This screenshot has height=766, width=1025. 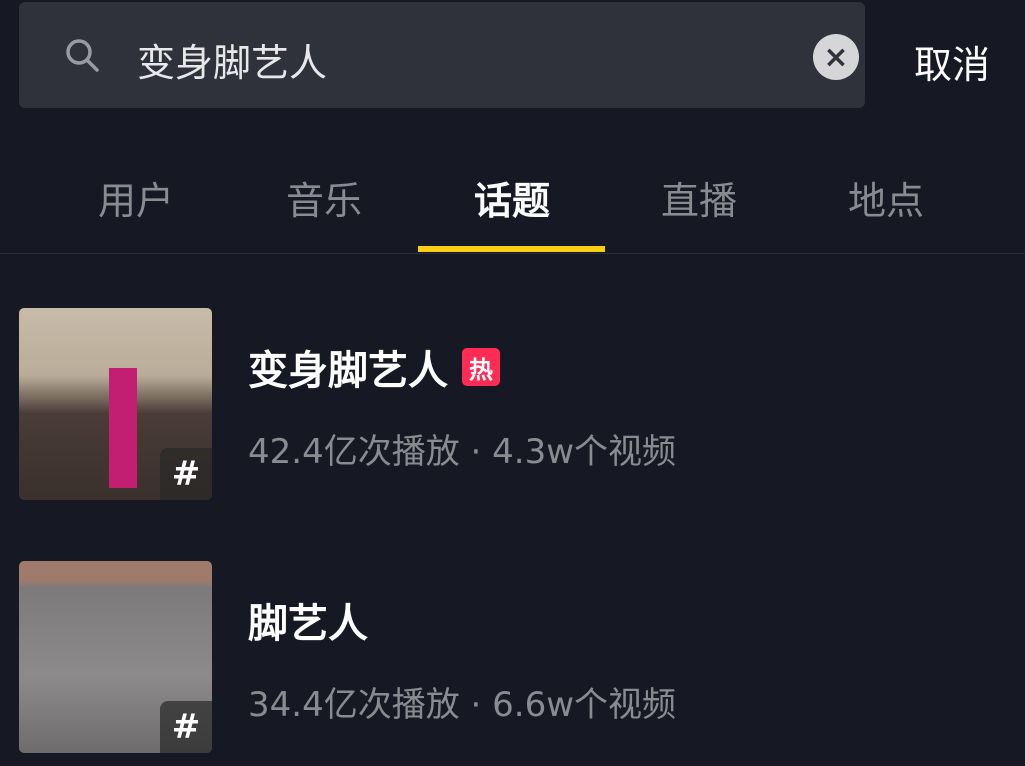 What do you see at coordinates (836, 57) in the screenshot?
I see `clear-icon: ×` at bounding box center [836, 57].